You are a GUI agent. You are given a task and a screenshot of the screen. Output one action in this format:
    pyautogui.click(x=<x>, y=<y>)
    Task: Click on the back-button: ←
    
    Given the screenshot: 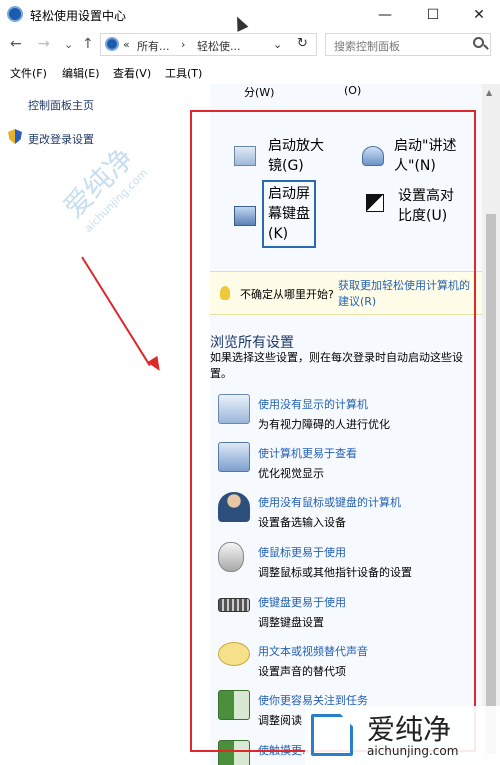 What is the action you would take?
    pyautogui.click(x=16, y=44)
    